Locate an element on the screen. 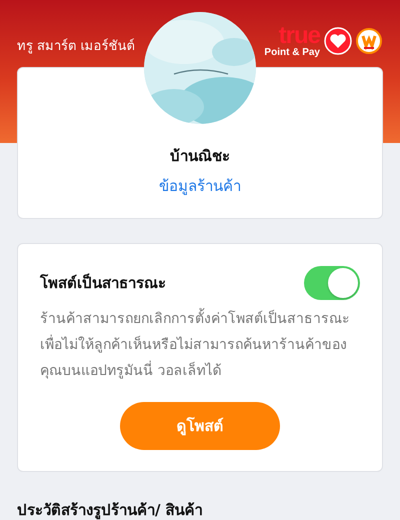  view-post-button: ดูโพสต์ is located at coordinates (200, 426).